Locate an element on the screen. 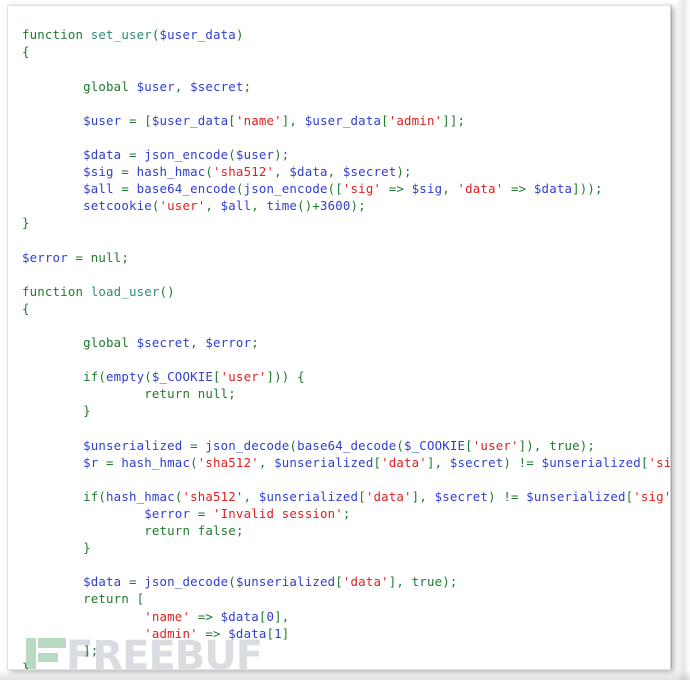  right-edge-shadow is located at coordinates (683, 340).